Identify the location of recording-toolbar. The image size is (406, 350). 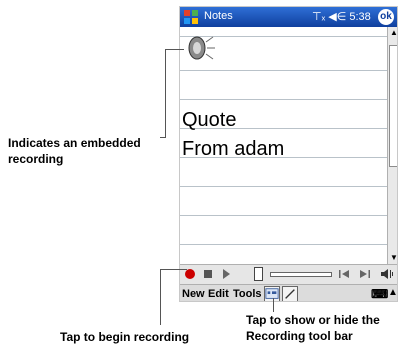
(288, 274).